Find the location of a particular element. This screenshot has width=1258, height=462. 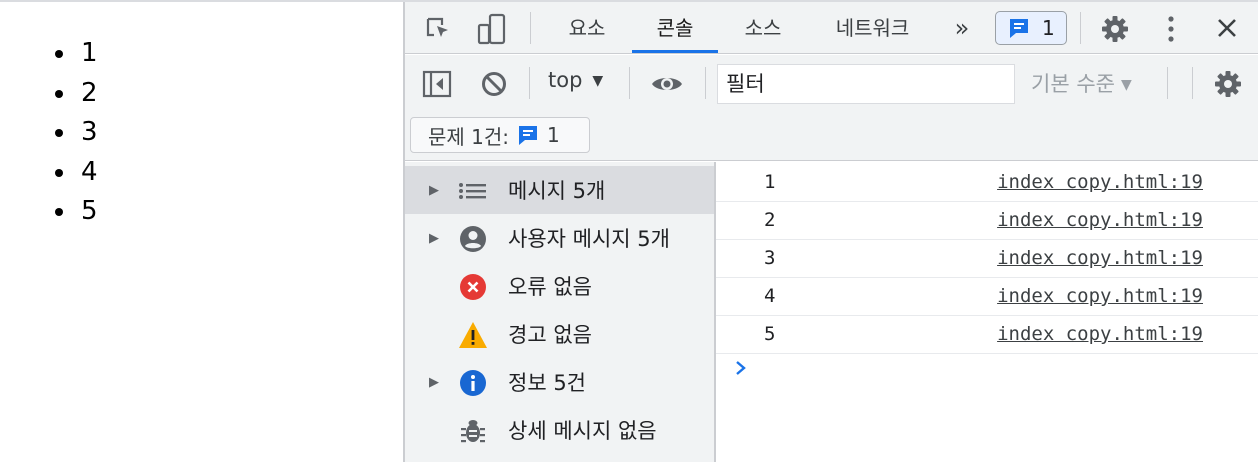

list-item: 1 is located at coordinates (75, 54).